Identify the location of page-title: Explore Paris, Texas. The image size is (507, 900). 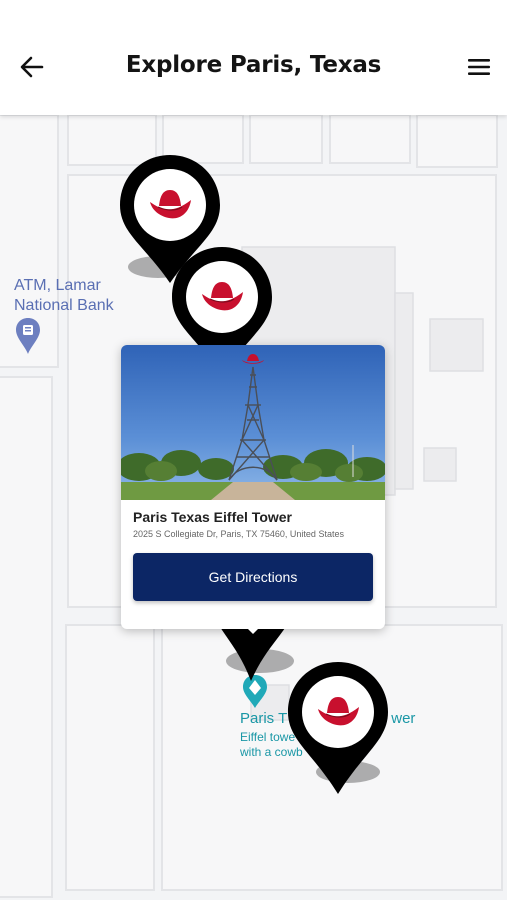
(253, 65).